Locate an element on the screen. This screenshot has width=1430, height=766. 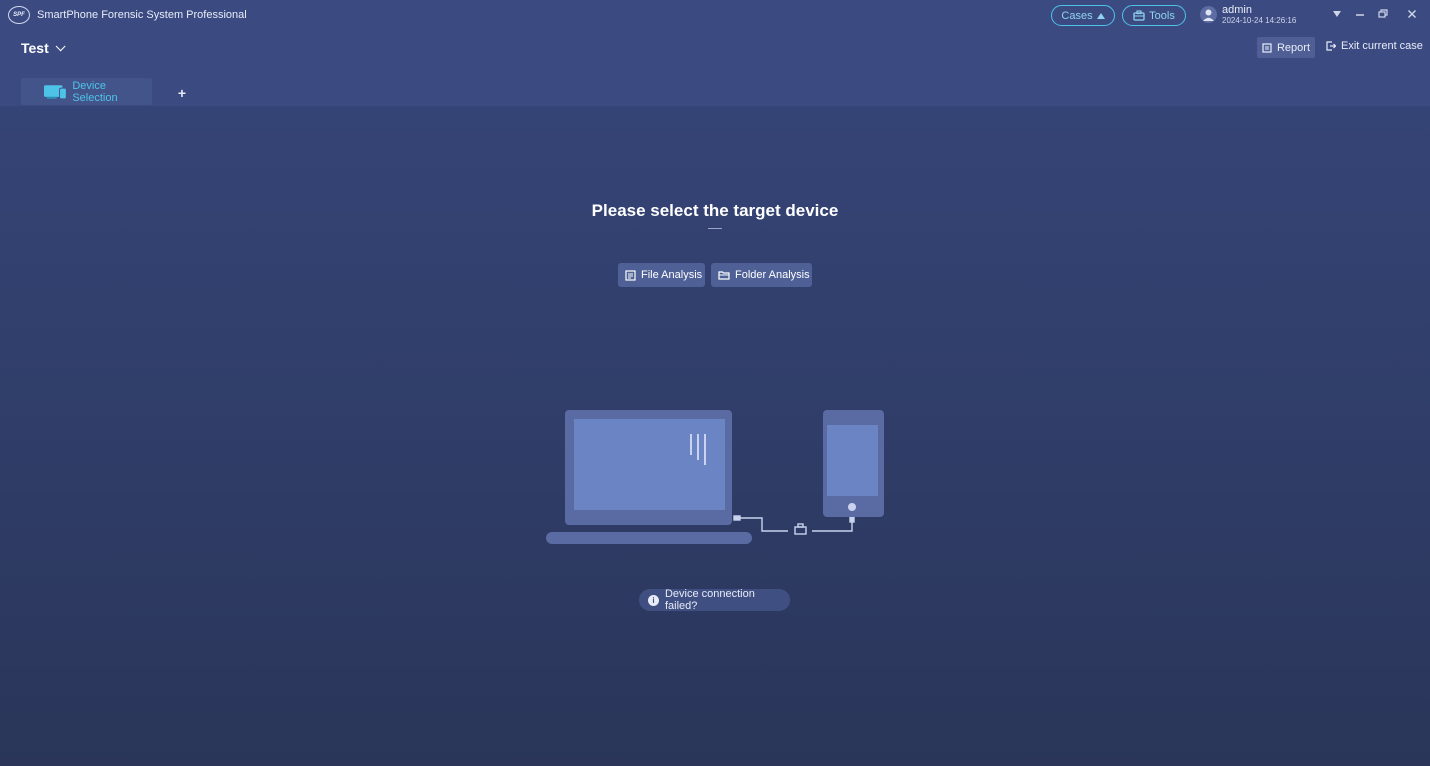
restore-icon is located at coordinates (1383, 14).